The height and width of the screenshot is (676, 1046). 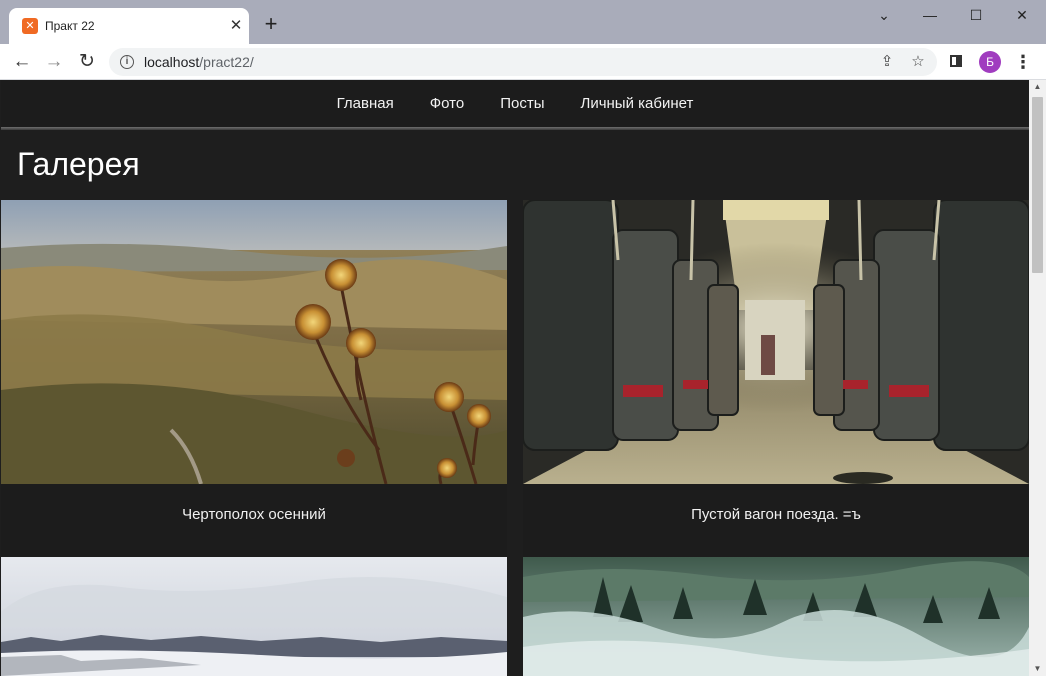 What do you see at coordinates (236, 26) in the screenshot?
I see `tab-close-icon: ✕` at bounding box center [236, 26].